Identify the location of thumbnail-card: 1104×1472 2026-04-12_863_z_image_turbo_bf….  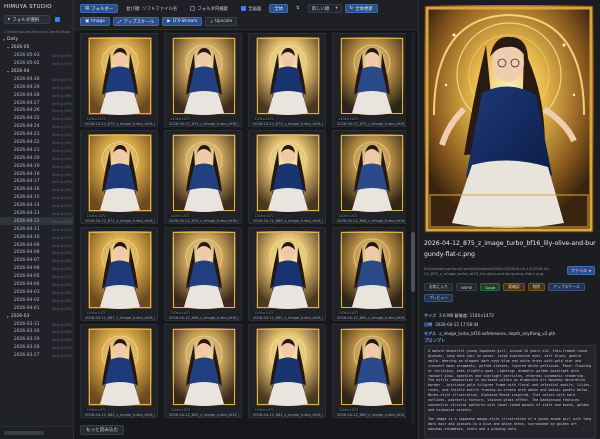
(119, 371).